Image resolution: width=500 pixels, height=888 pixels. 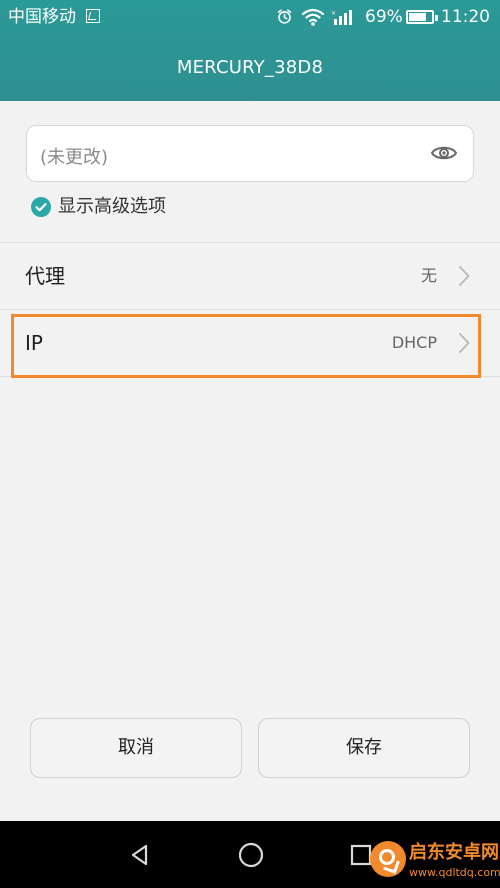 I want to click on battery-level-fill, so click(x=417, y=17).